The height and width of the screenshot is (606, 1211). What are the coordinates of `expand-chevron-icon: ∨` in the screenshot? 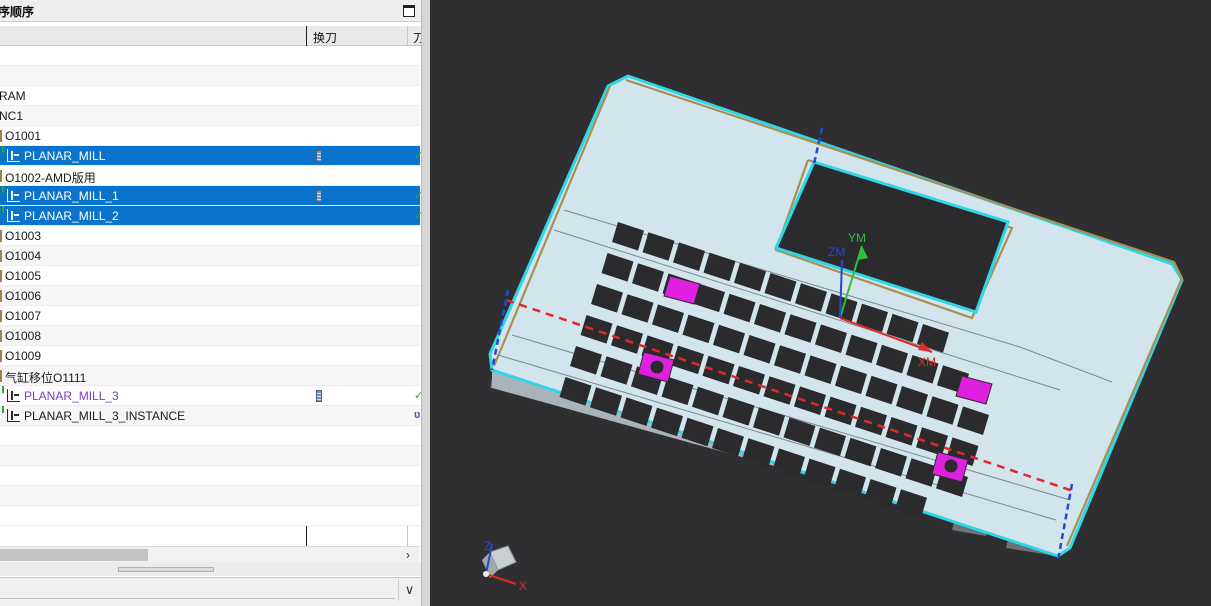 It's located at (409, 590).